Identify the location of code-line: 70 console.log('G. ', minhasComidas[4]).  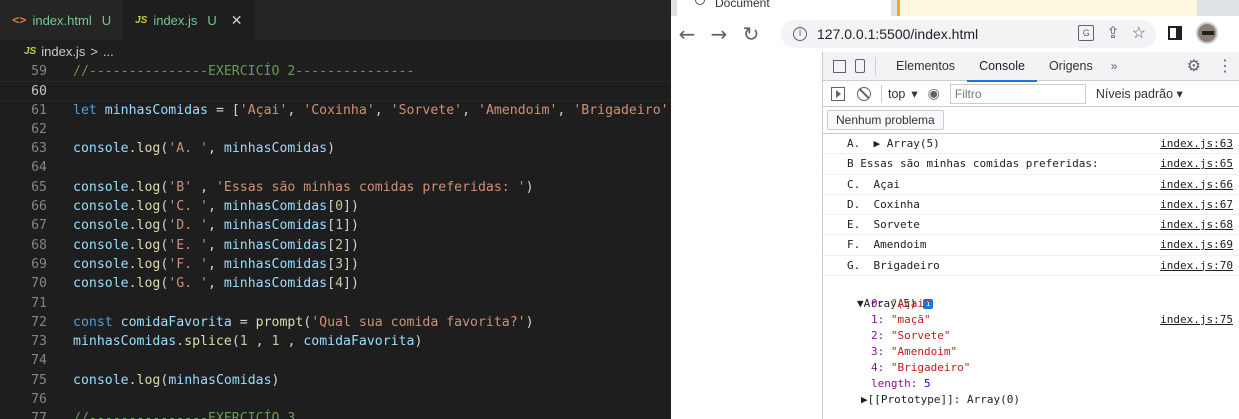
(335, 283).